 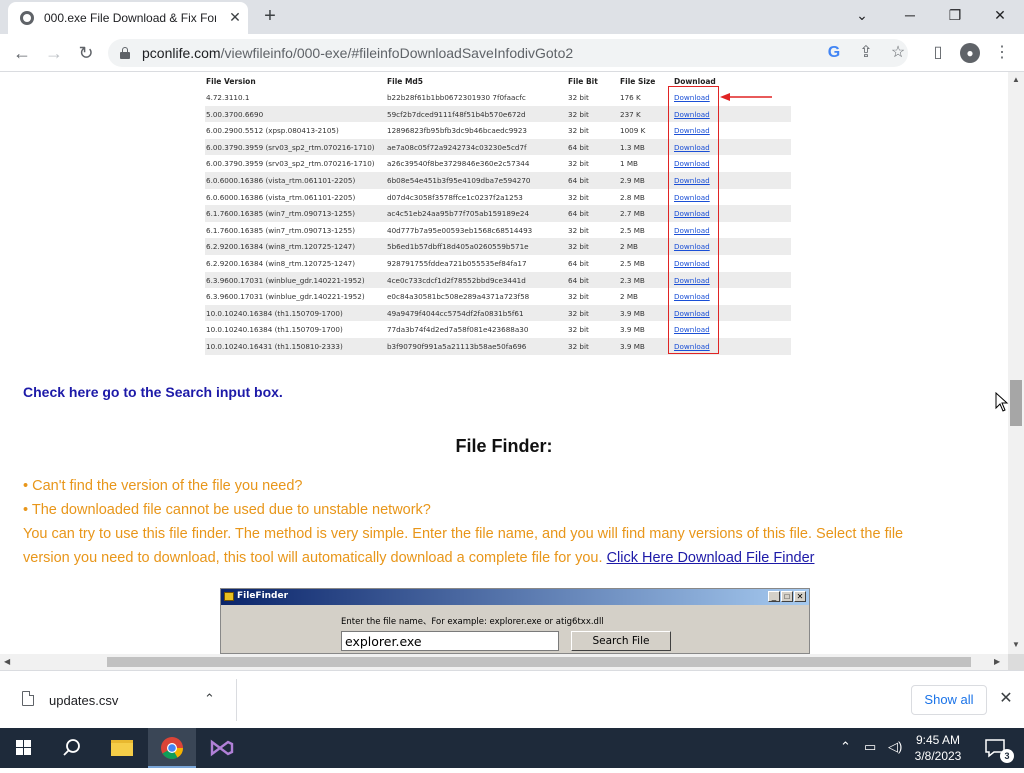 I want to click on maximize-icon: □, so click(x=787, y=596).